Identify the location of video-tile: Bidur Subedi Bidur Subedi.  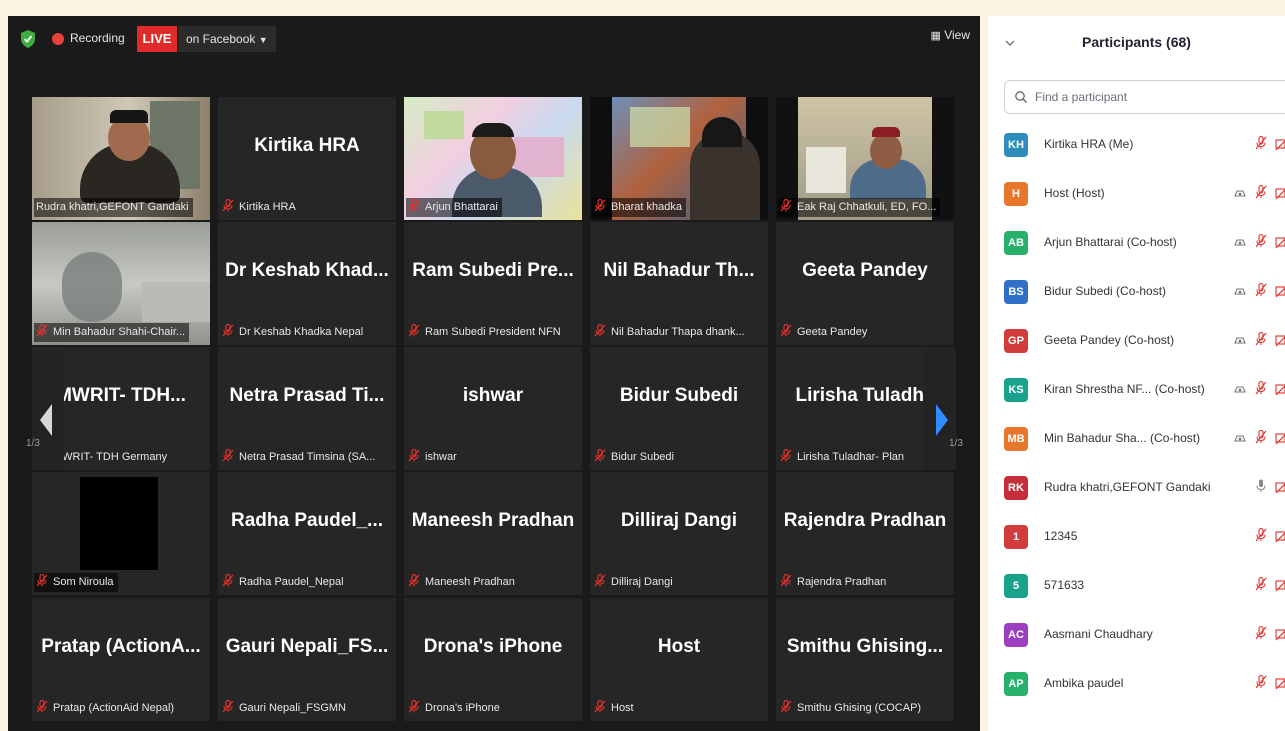
(679, 408).